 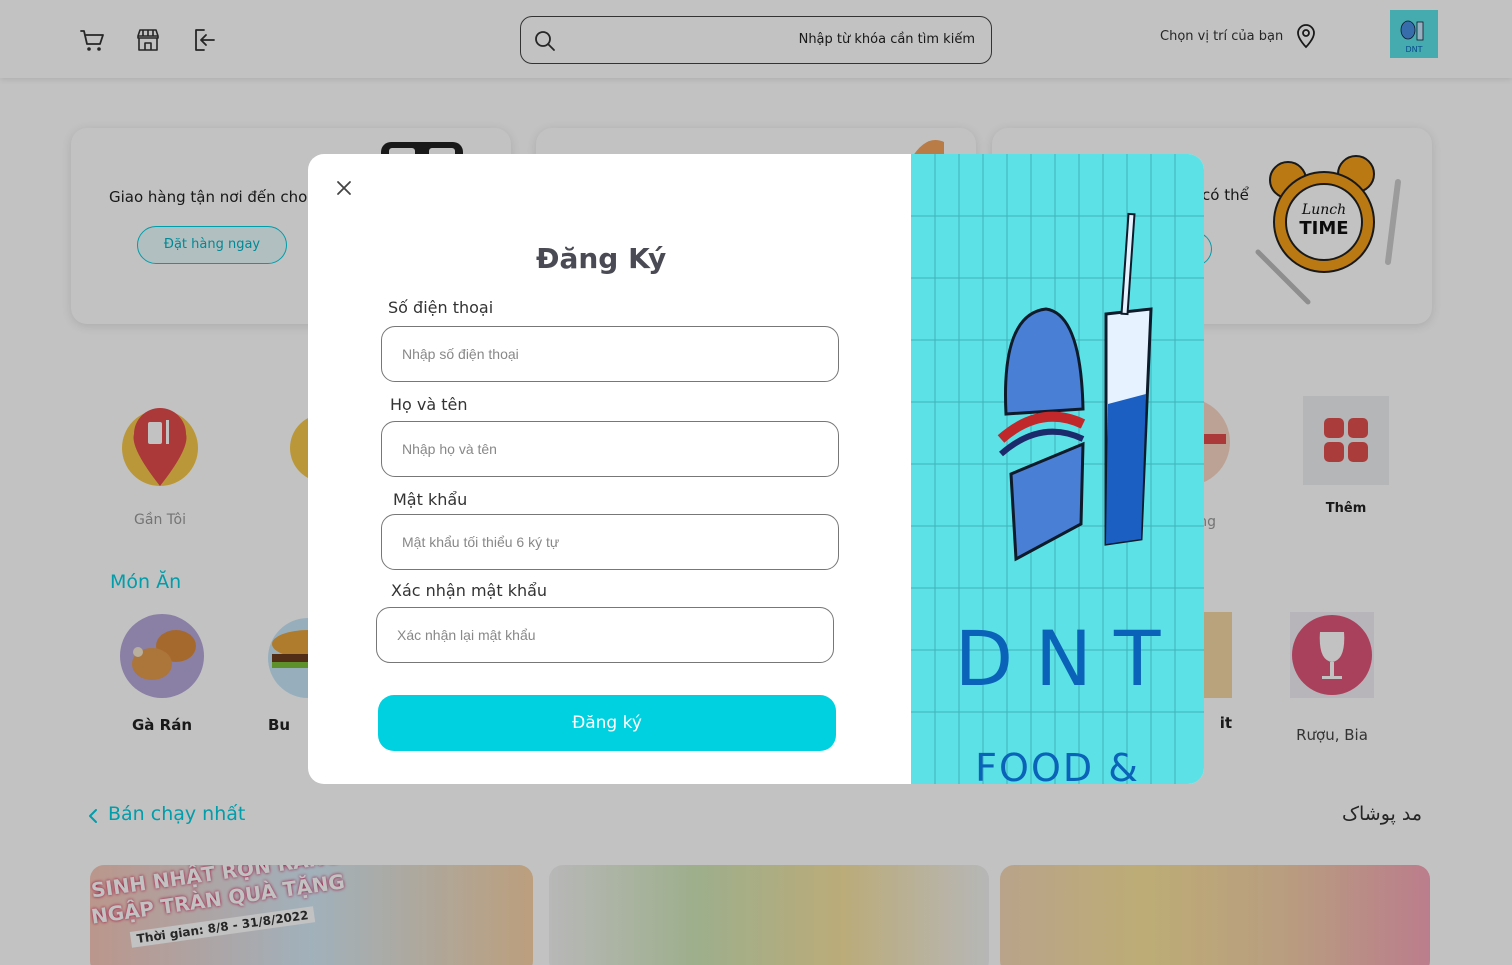 What do you see at coordinates (441, 307) in the screenshot?
I see `phone-label: Số điện thoại` at bounding box center [441, 307].